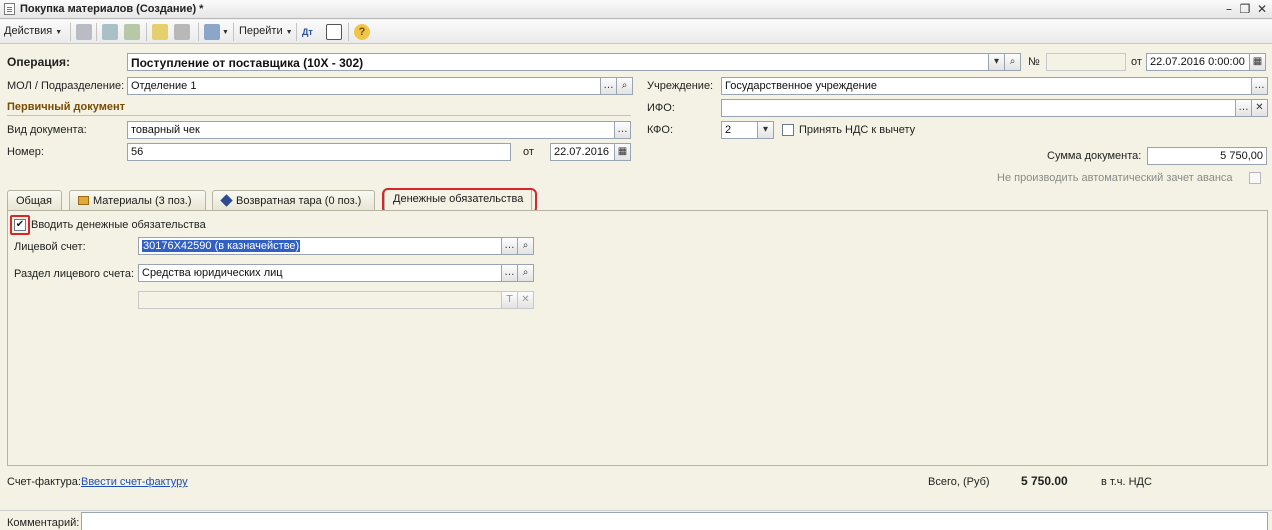  Describe the element at coordinates (1086, 62) in the screenshot. I see `doc-number-field` at that location.